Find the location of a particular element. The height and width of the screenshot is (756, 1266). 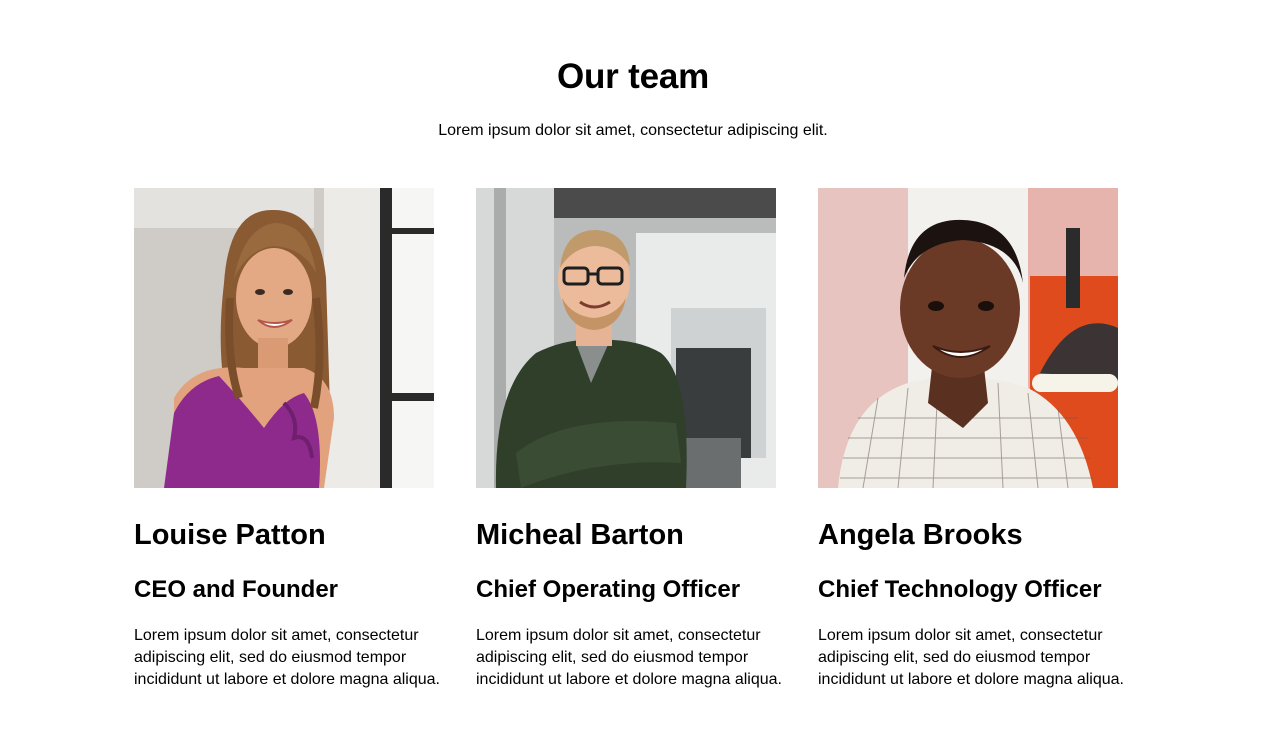

team-member-role: CEO and Founder is located at coordinates (236, 589).